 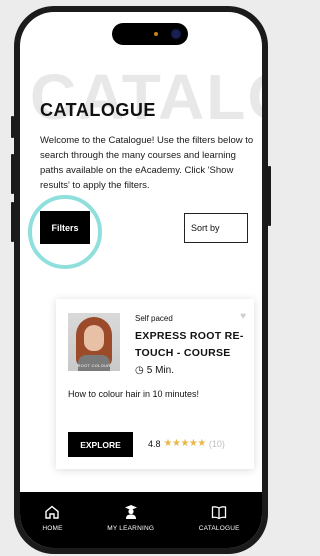 What do you see at coordinates (139, 370) in the screenshot?
I see `clock-icon: ◷` at bounding box center [139, 370].